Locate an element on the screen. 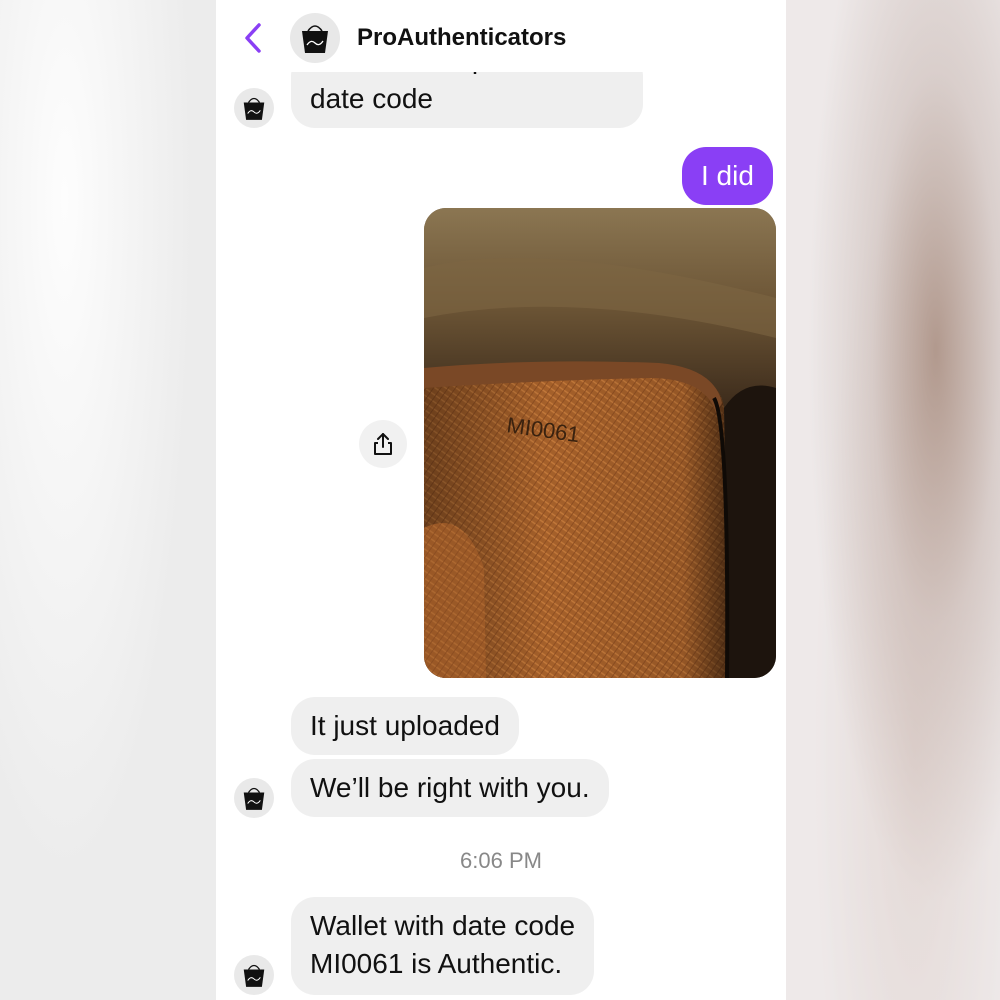 This screenshot has height=1000, width=1000. message-text-line: MI0061 is Authentic. is located at coordinates (436, 963).